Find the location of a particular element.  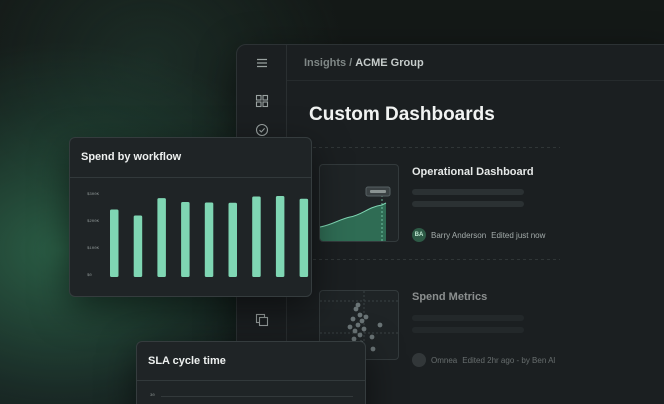

grid-icon is located at coordinates (262, 101).